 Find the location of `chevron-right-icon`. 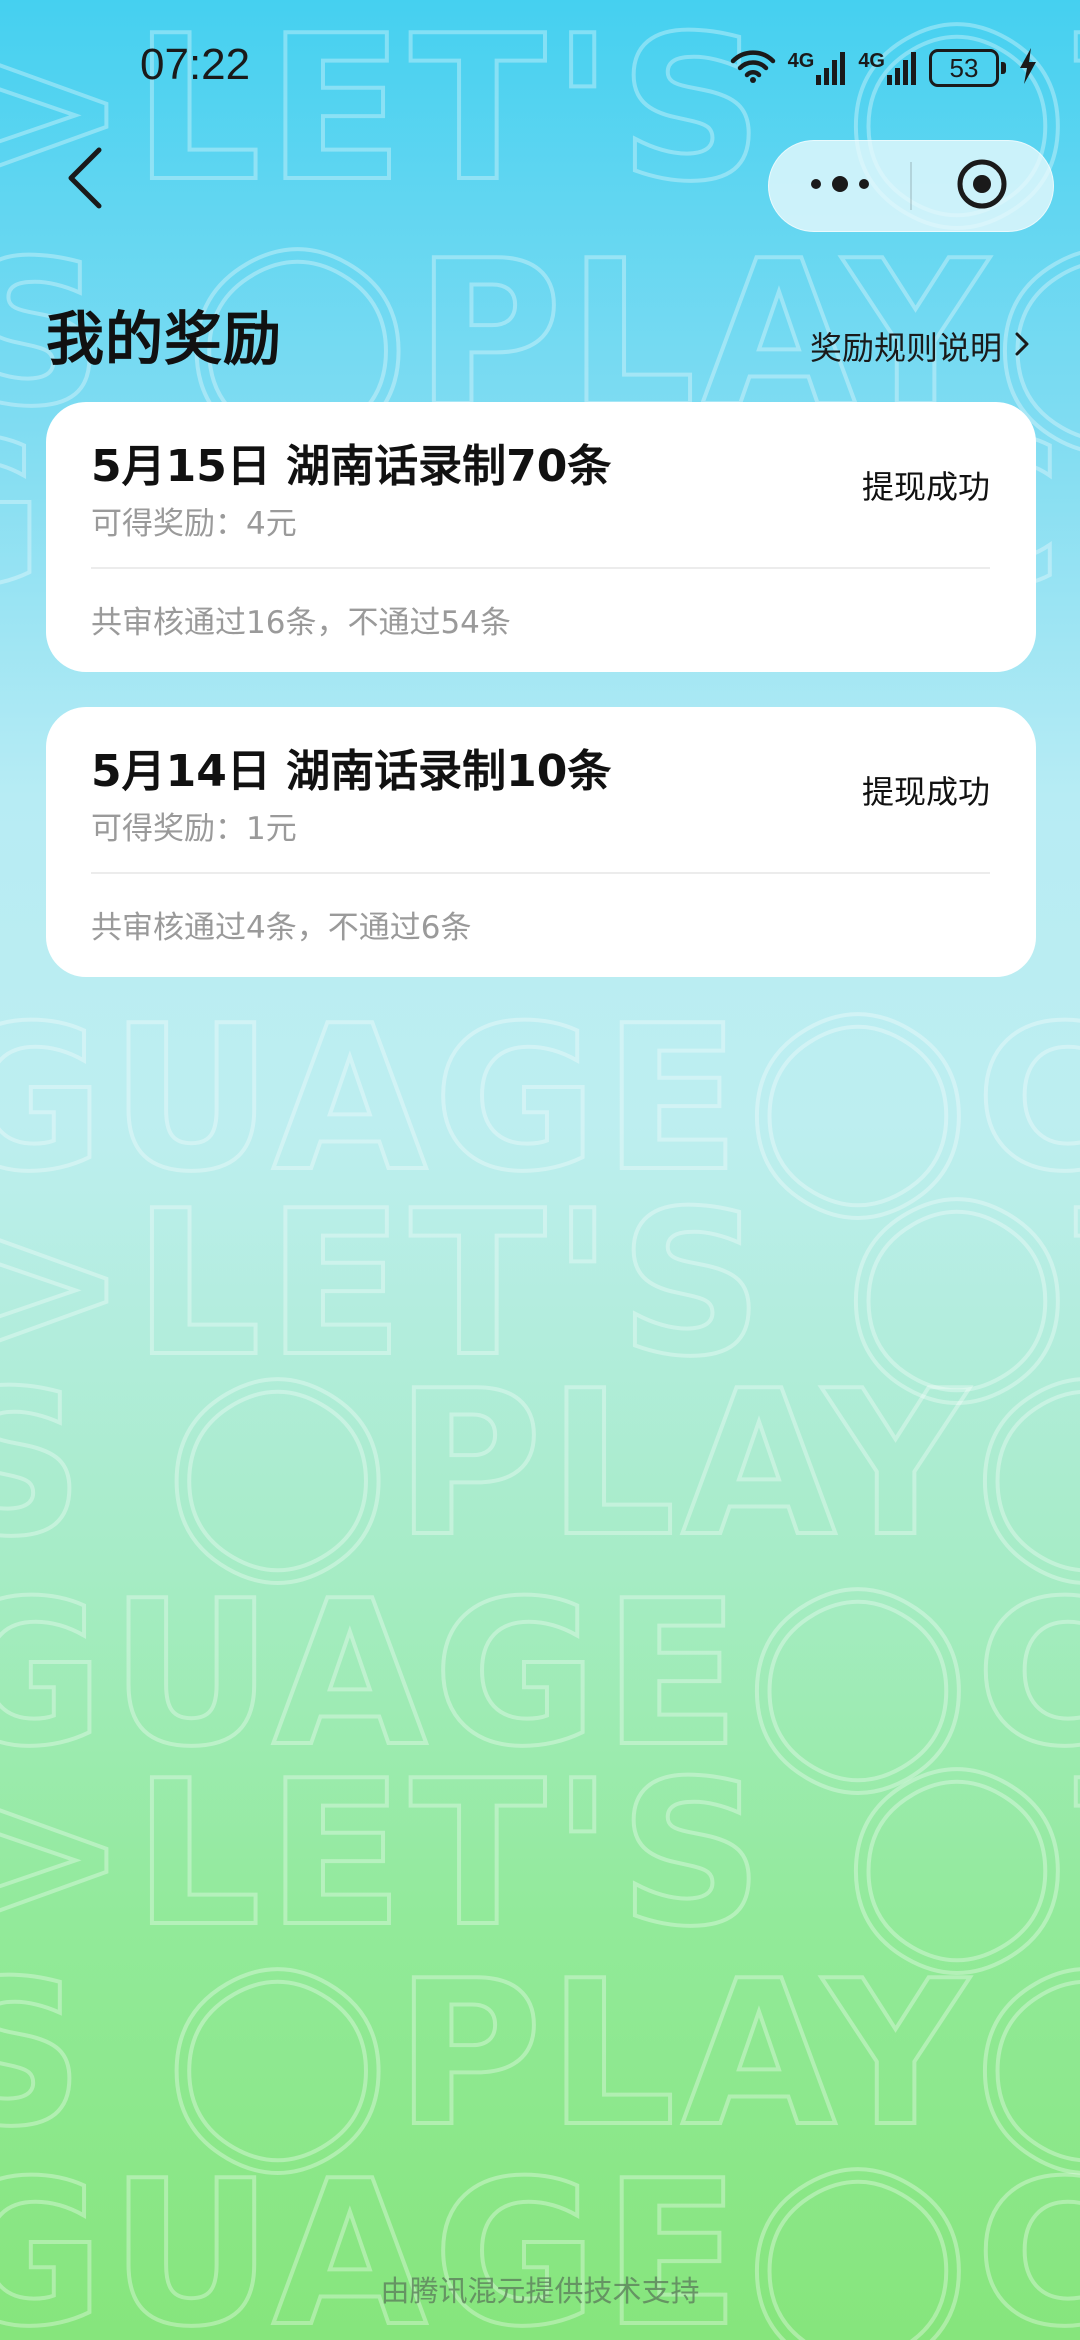

chevron-right-icon is located at coordinates (1022, 346).